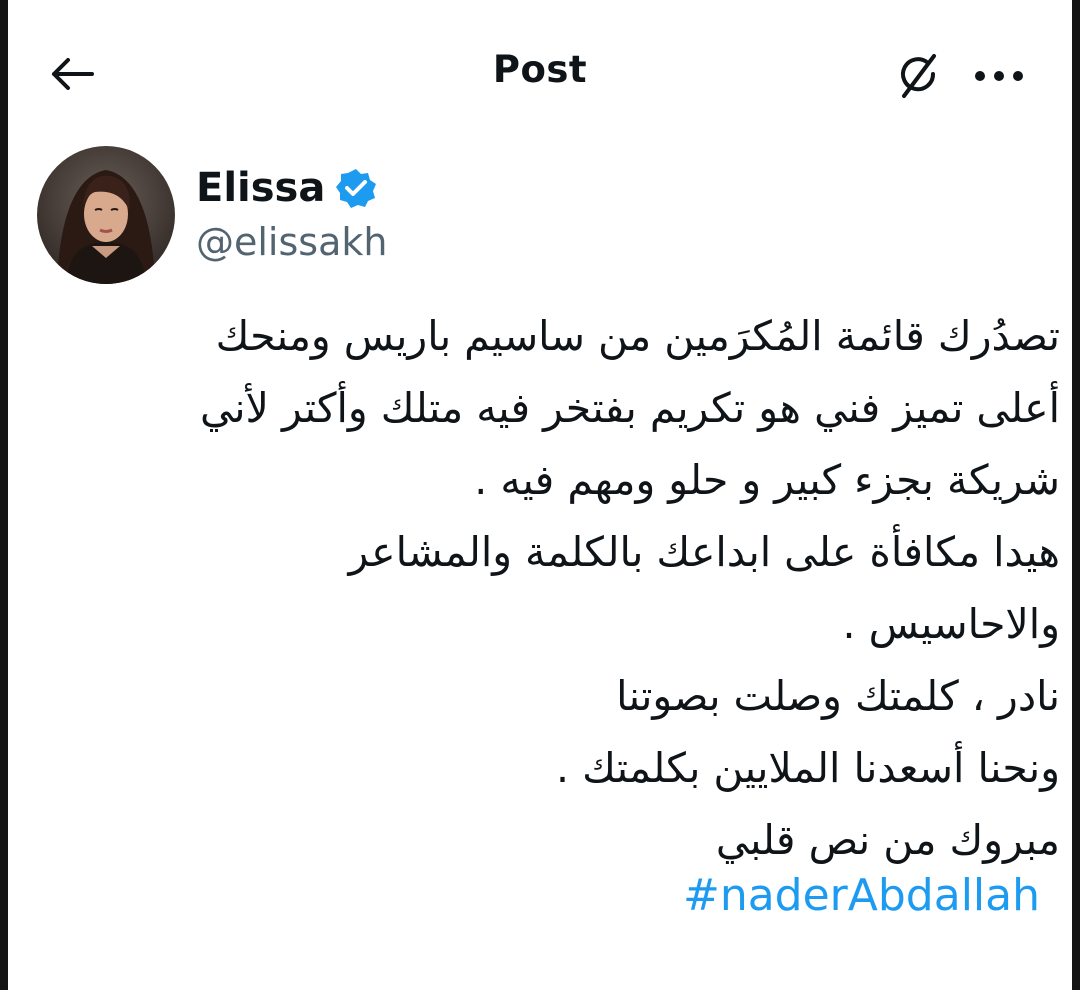 This screenshot has width=1080, height=990. Describe the element at coordinates (704, 552) in the screenshot. I see `post-text-line: هيدا مكافأة على ابداعك بالكلمة والمشاعر` at that location.